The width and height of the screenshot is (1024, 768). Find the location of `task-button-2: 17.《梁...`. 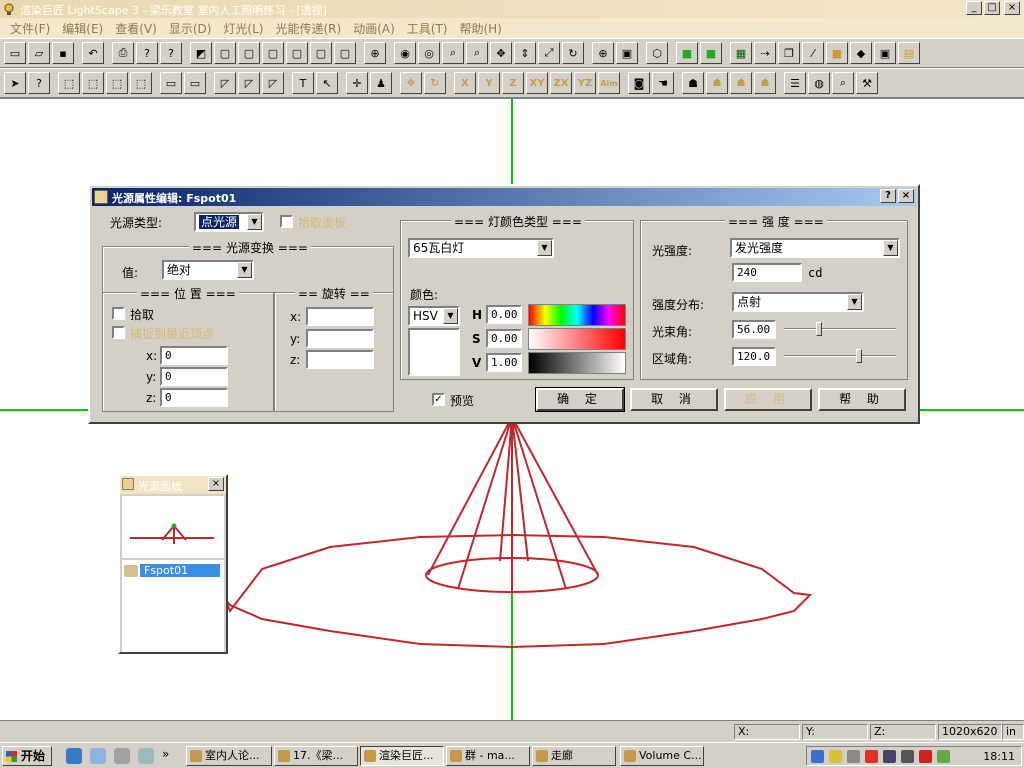

task-button-2: 17.《梁... is located at coordinates (316, 756).